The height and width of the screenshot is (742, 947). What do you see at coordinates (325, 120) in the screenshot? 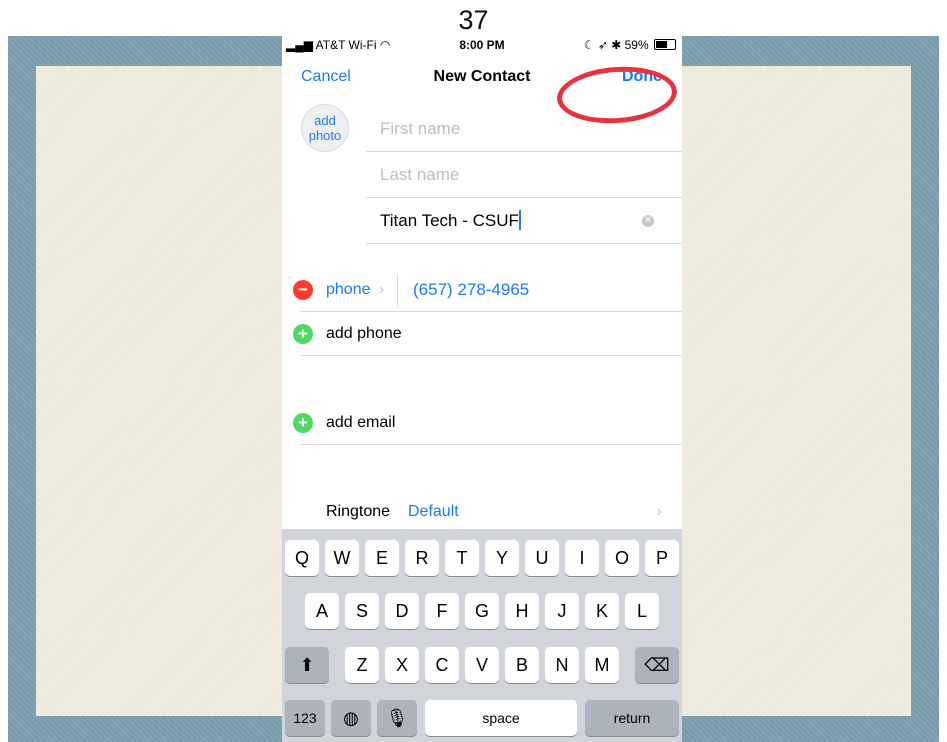
I see `add-photo-label-line1: add` at bounding box center [325, 120].